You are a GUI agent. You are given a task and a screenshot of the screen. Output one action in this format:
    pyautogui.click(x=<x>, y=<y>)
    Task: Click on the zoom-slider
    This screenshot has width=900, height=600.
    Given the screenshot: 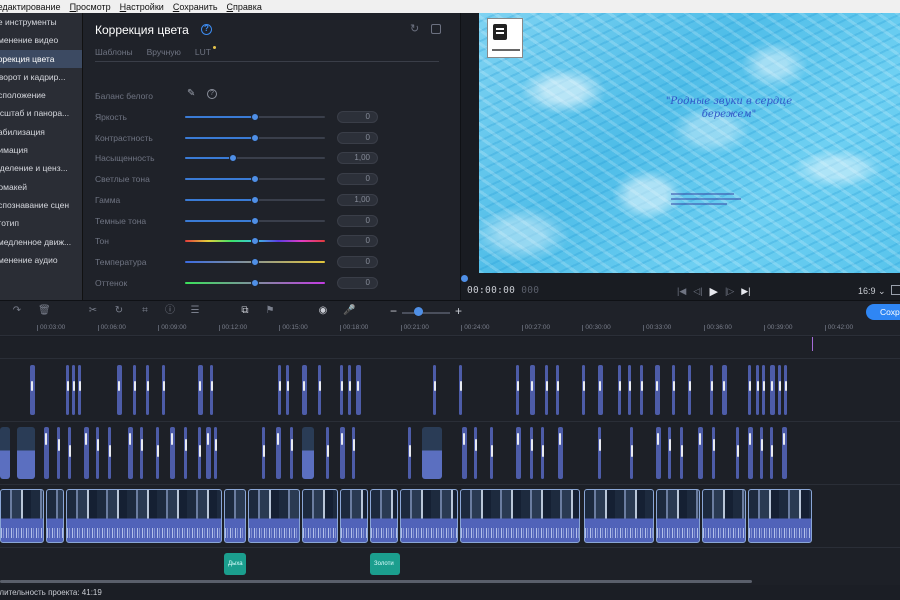 What is the action you would take?
    pyautogui.click(x=426, y=313)
    